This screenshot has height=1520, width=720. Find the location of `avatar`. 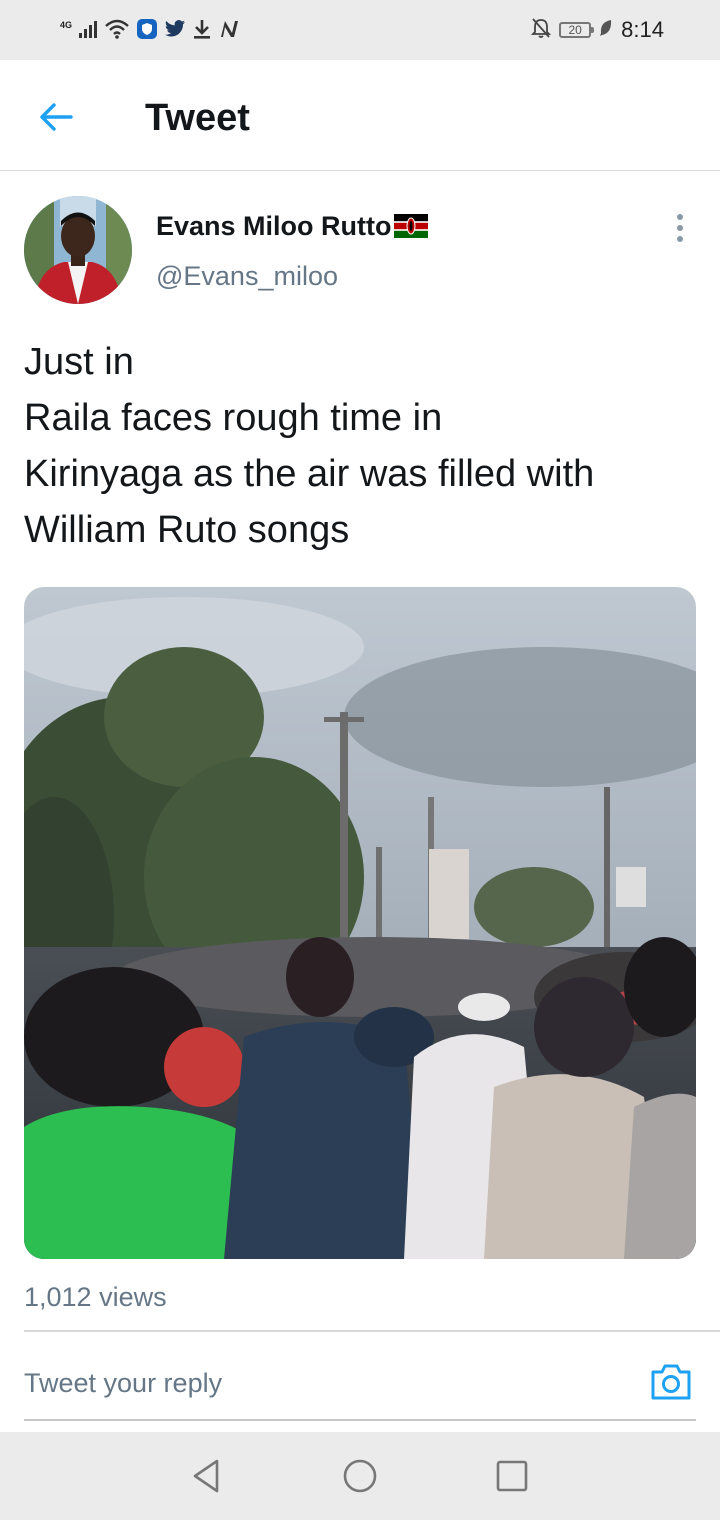

avatar is located at coordinates (78, 250).